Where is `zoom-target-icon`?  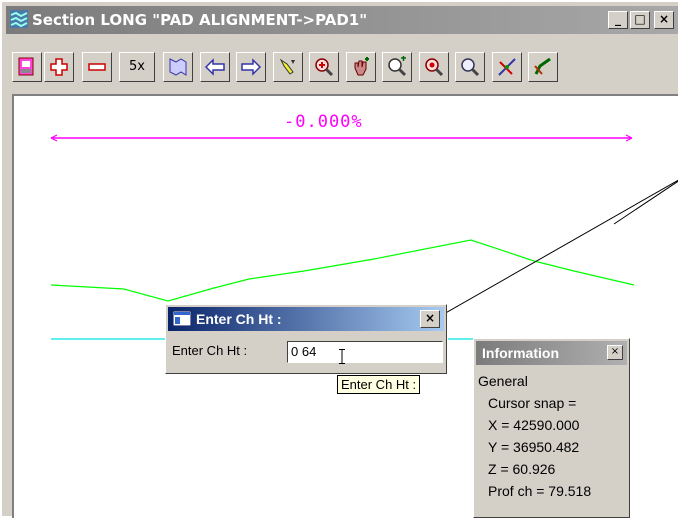
zoom-target-icon is located at coordinates (434, 67).